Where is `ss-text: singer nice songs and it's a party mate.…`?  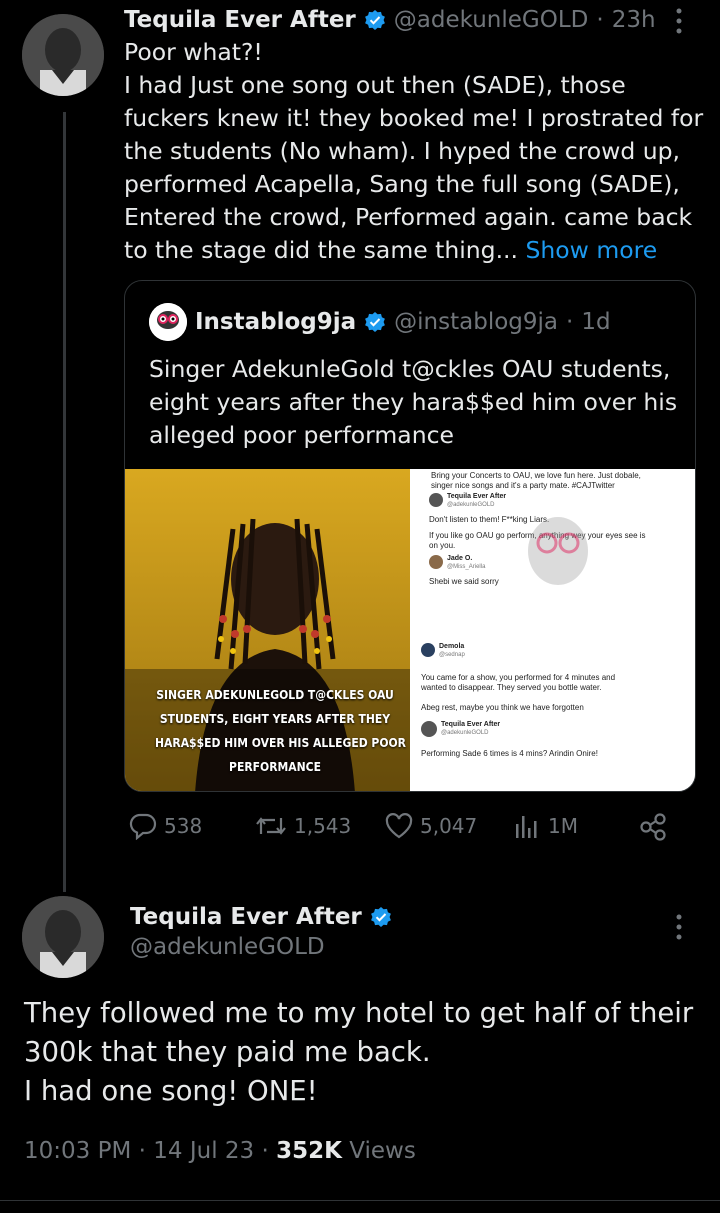
ss-text: singer nice songs and it's a party mate.… is located at coordinates (523, 485).